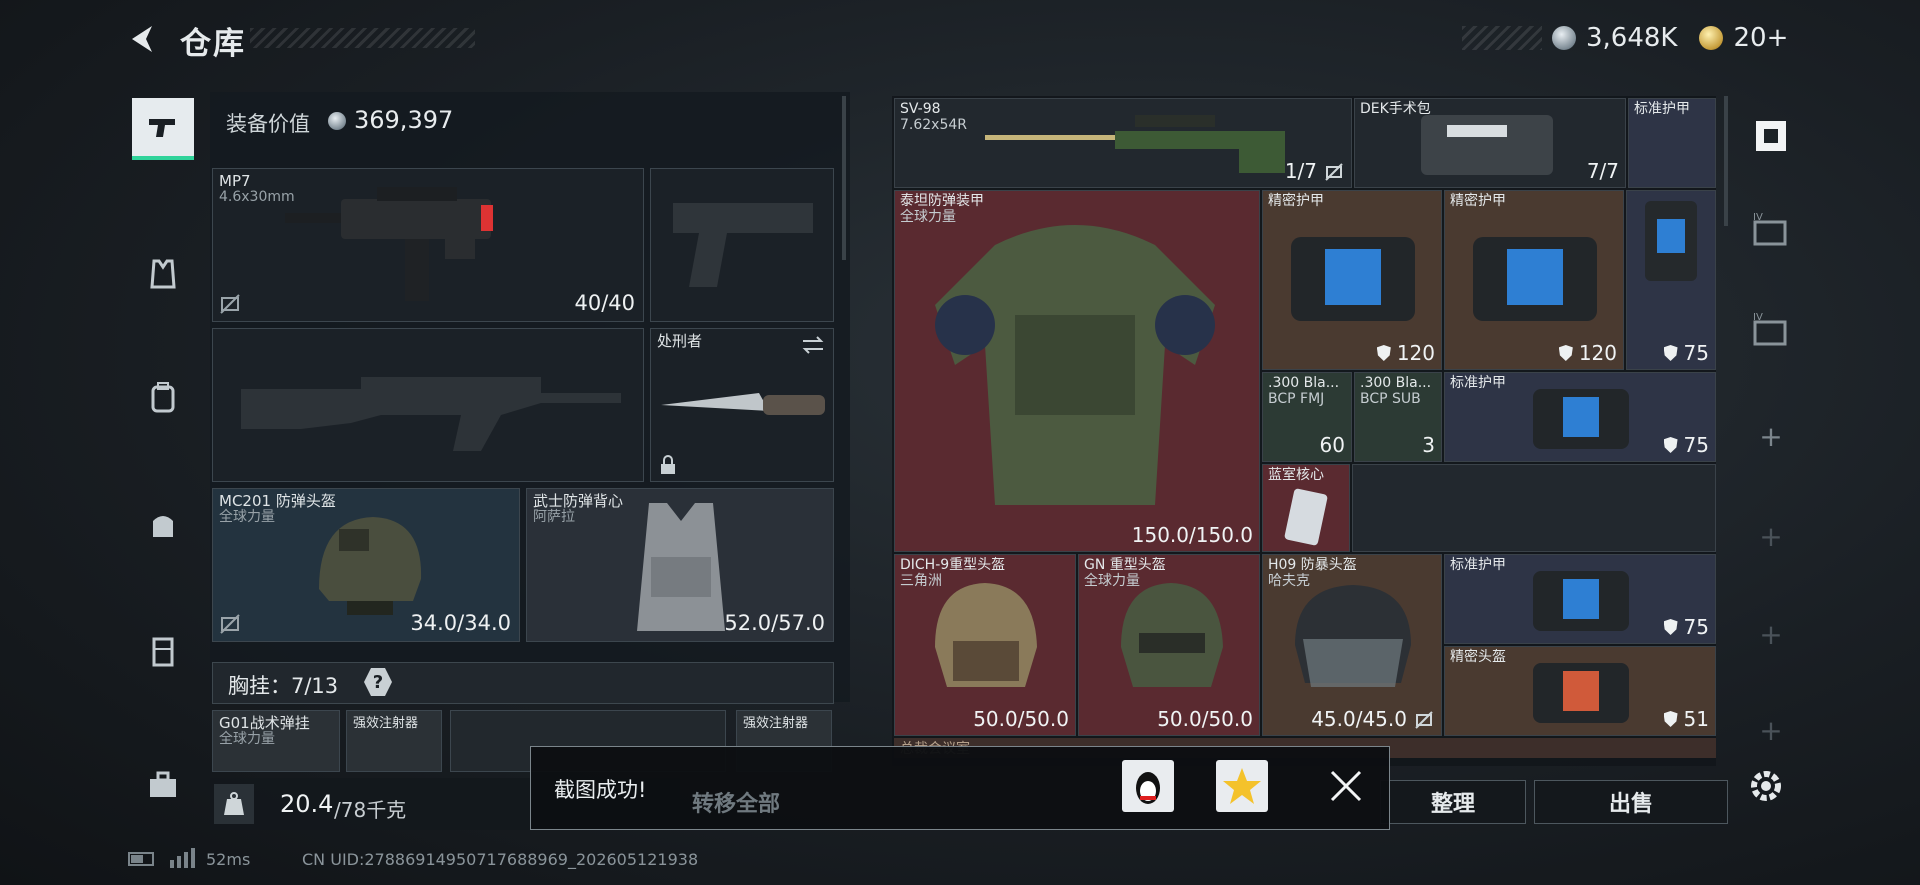  I want to click on transfer-all-button: 转移全部, so click(736, 802).